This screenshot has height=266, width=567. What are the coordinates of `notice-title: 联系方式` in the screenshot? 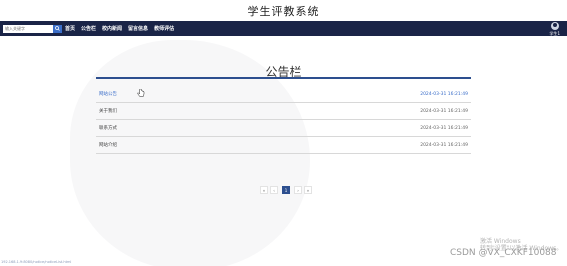 It's located at (108, 128).